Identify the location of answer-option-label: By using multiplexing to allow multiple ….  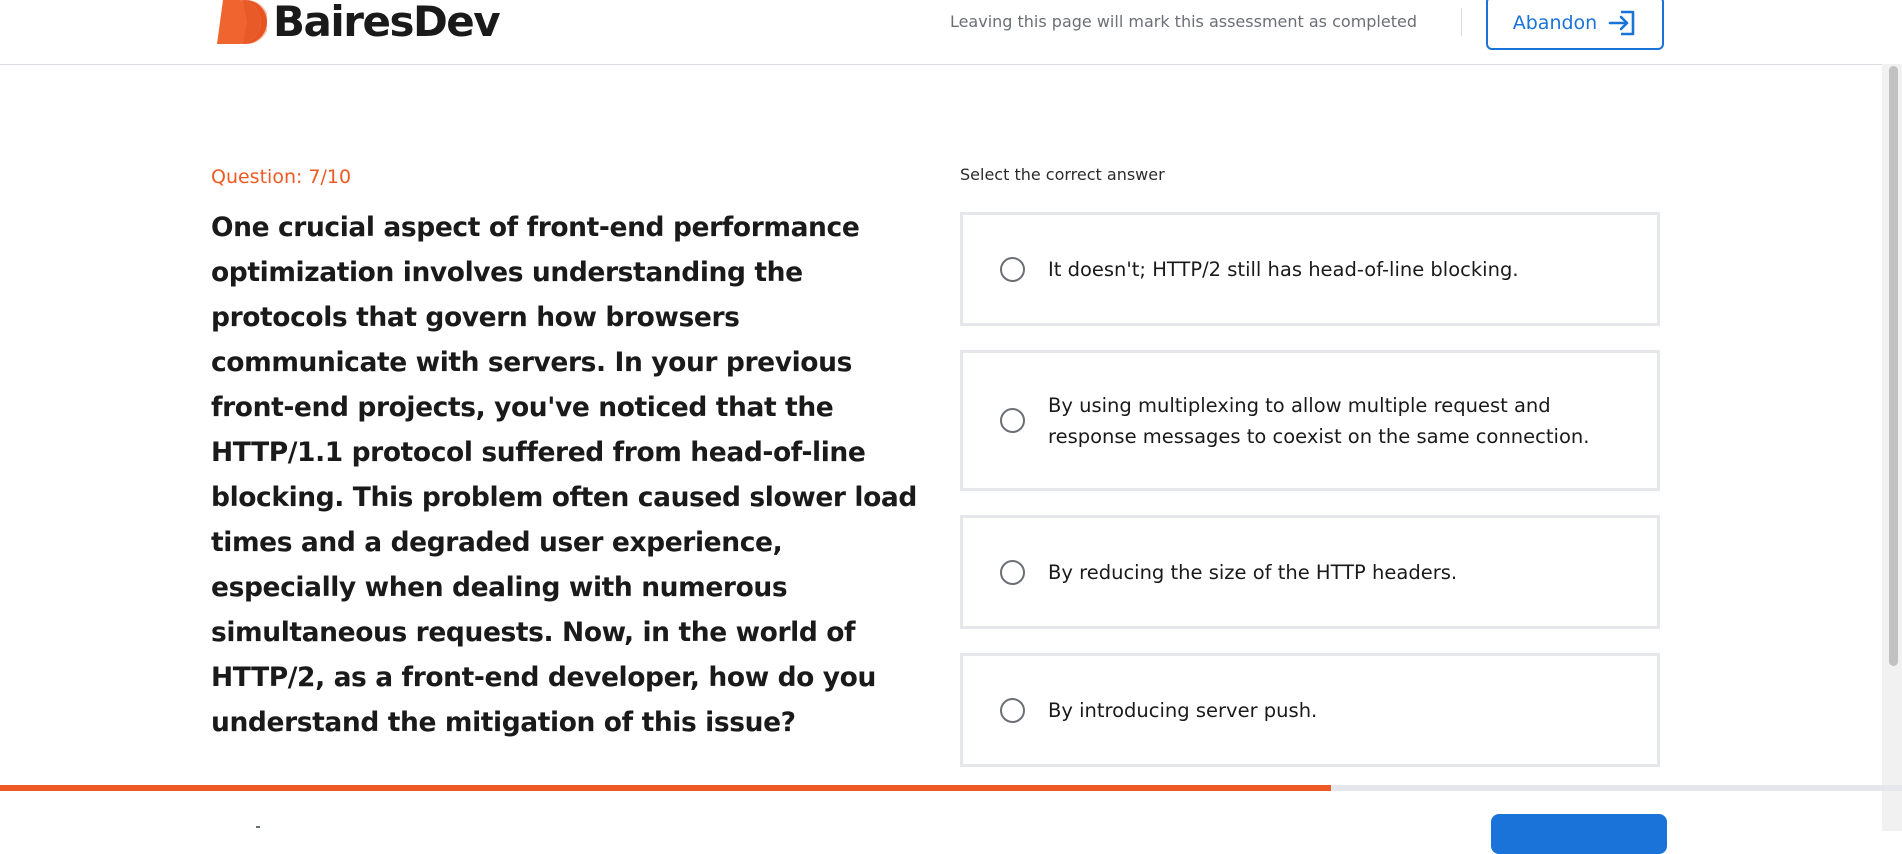
(1319, 420).